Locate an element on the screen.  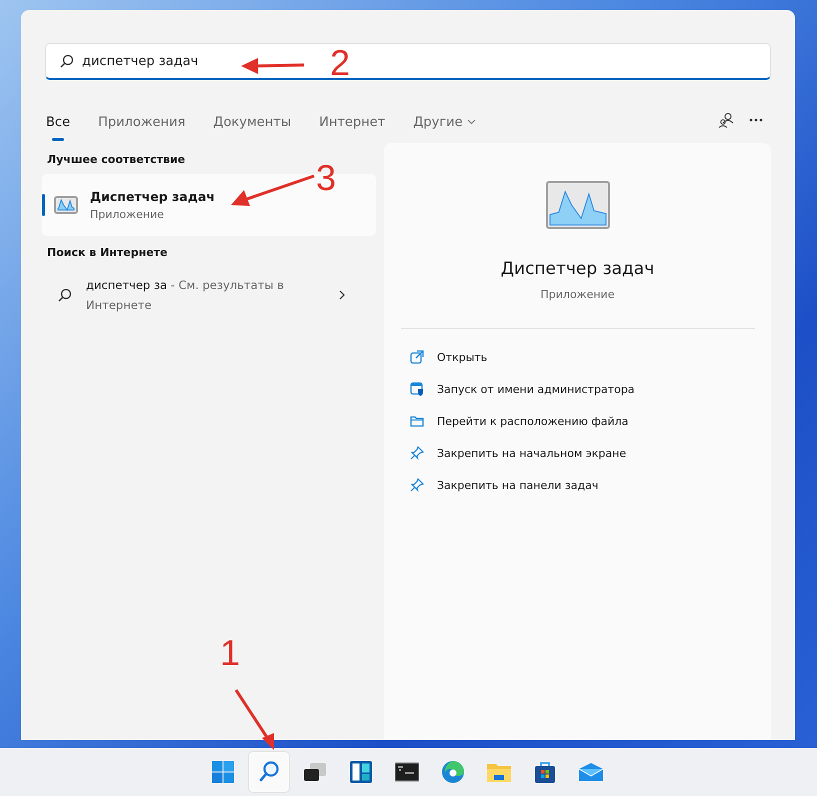
app-type: Приложение is located at coordinates (577, 294).